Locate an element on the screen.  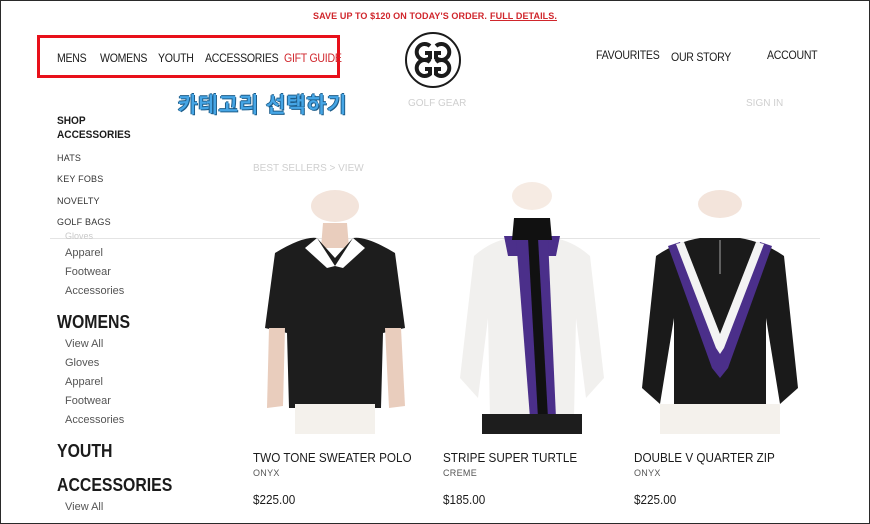
product-name: STRIPE SUPER TURTLE is located at coordinates (510, 457).